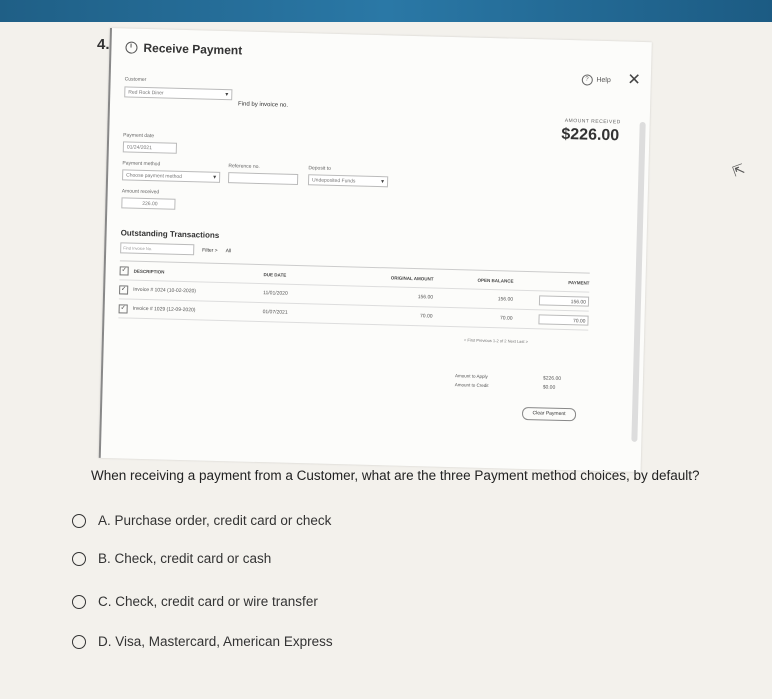 This screenshot has height=699, width=772. What do you see at coordinates (135, 79) in the screenshot?
I see `customer-label: Customer` at bounding box center [135, 79].